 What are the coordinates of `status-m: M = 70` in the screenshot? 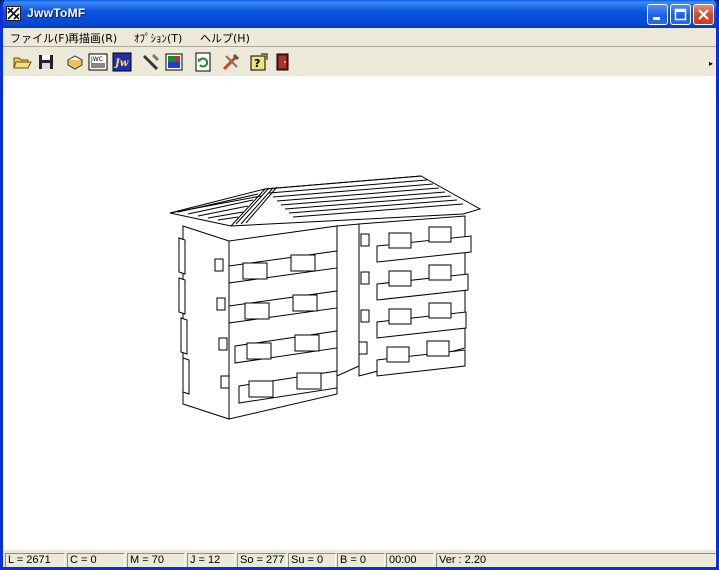 It's located at (156, 560).